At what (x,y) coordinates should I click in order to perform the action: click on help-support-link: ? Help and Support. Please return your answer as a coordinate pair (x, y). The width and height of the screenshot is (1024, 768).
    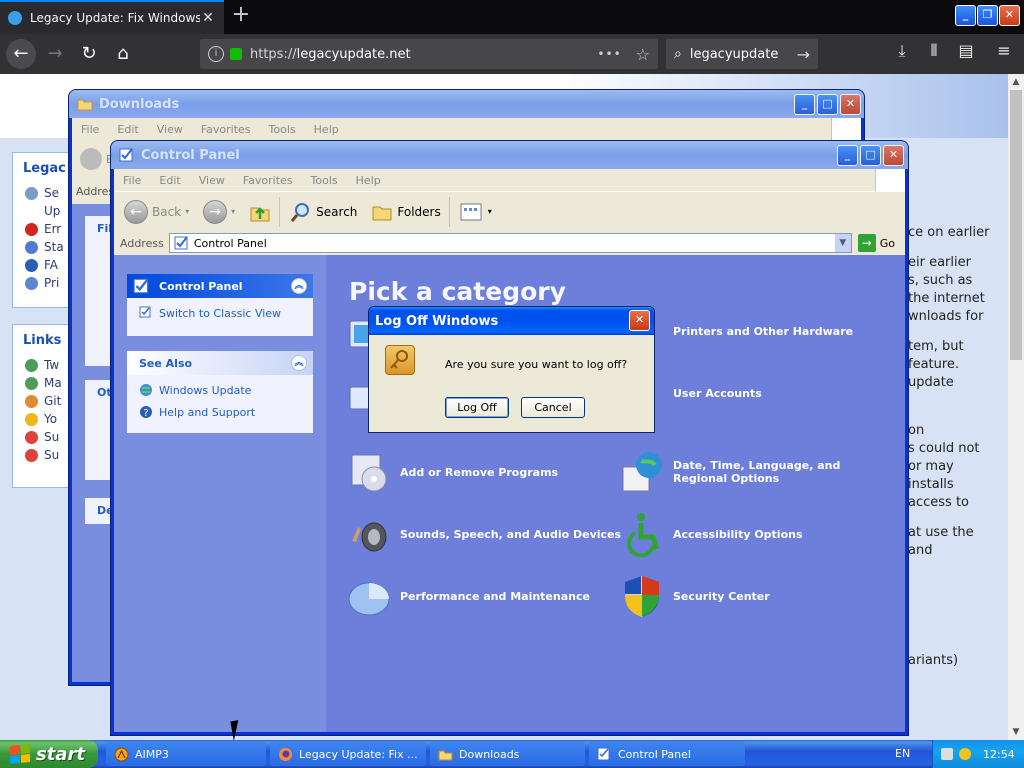
    Looking at the image, I should click on (220, 412).